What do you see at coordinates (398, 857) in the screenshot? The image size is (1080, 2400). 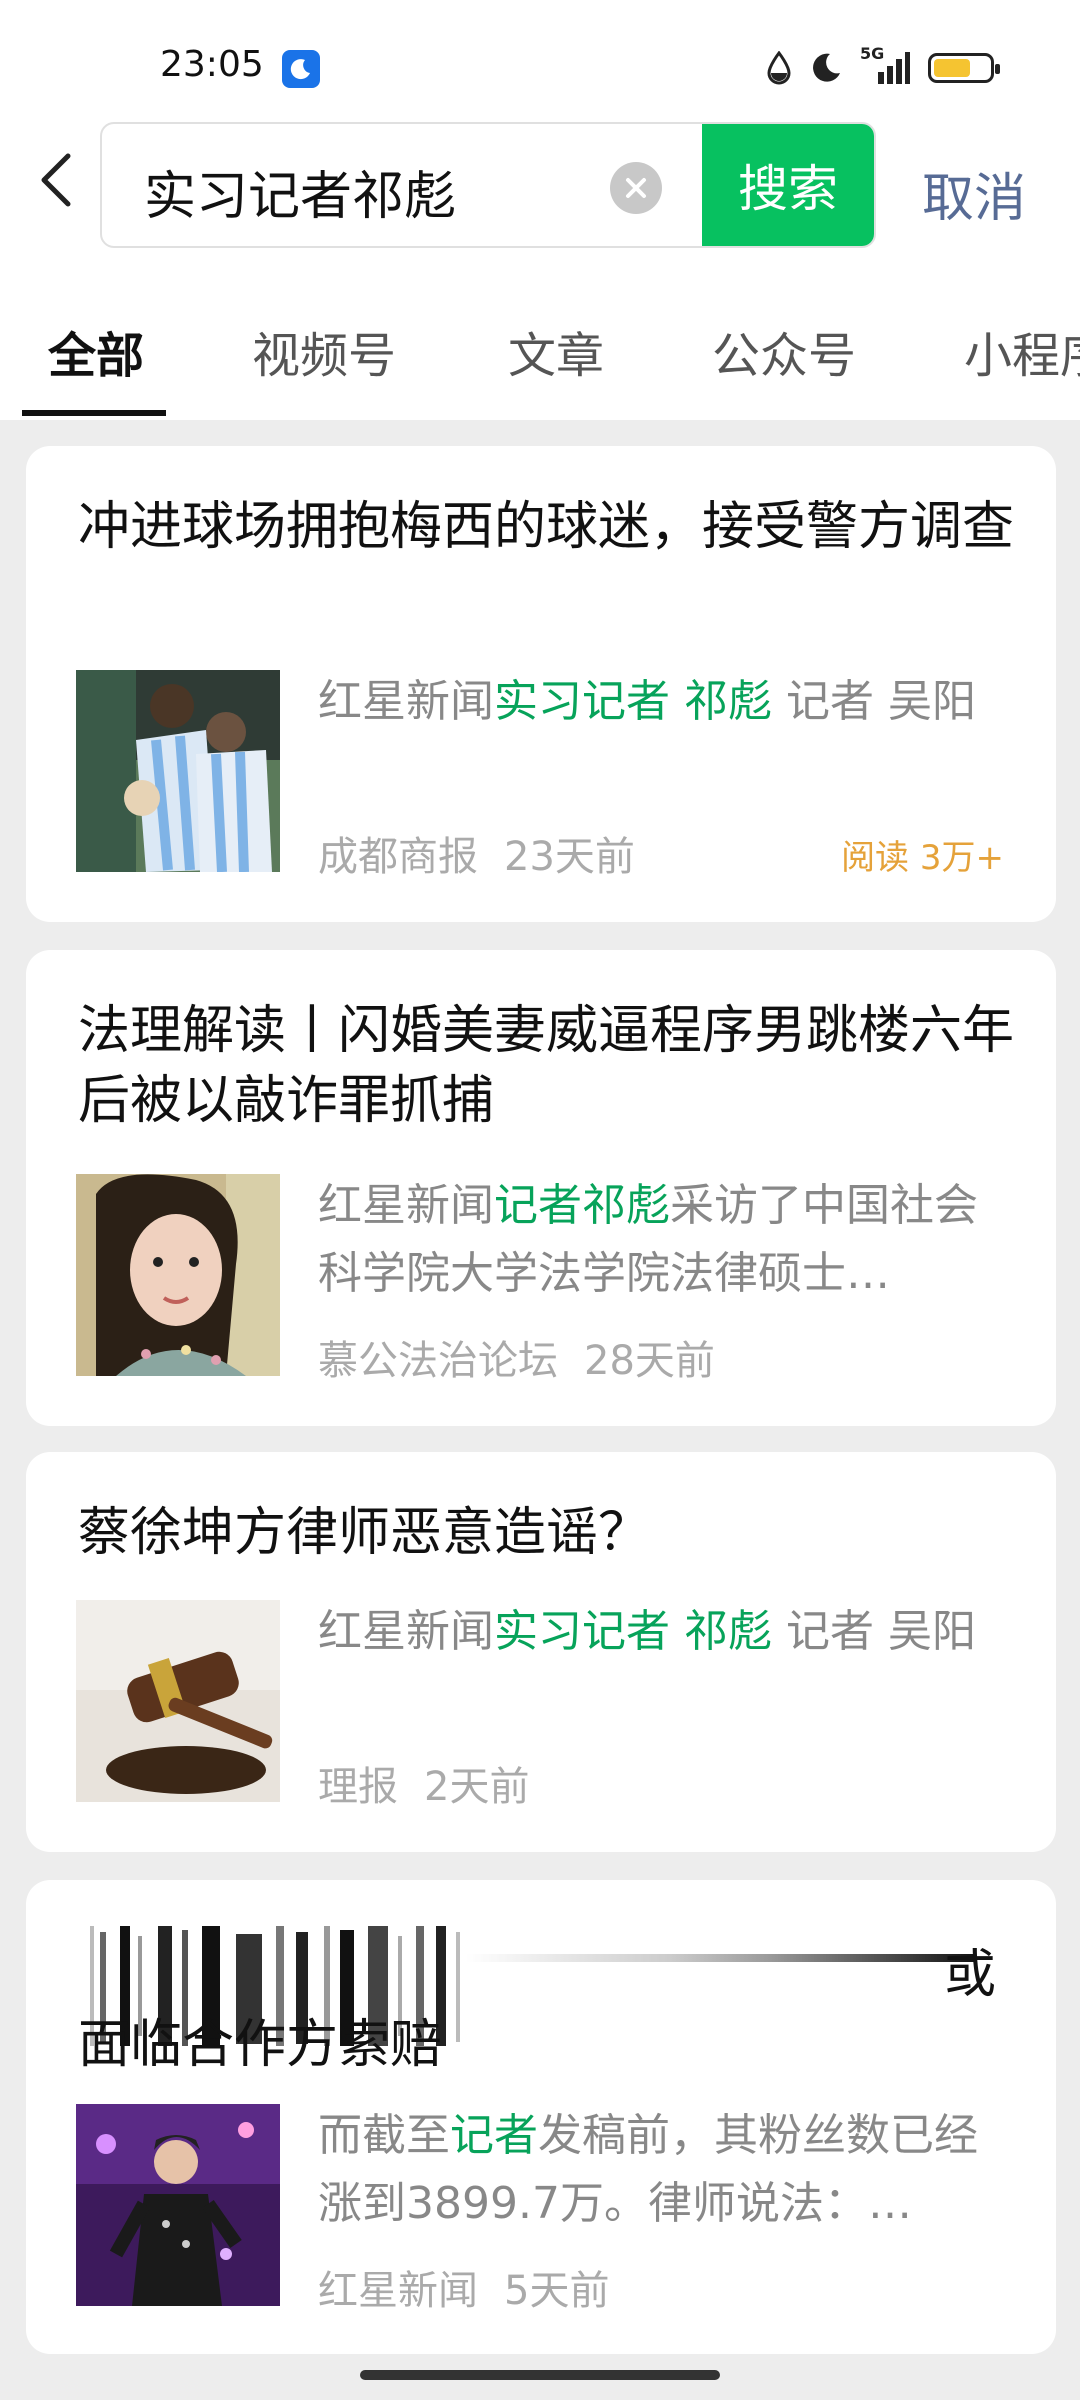 I see `result-source: 成都商报` at bounding box center [398, 857].